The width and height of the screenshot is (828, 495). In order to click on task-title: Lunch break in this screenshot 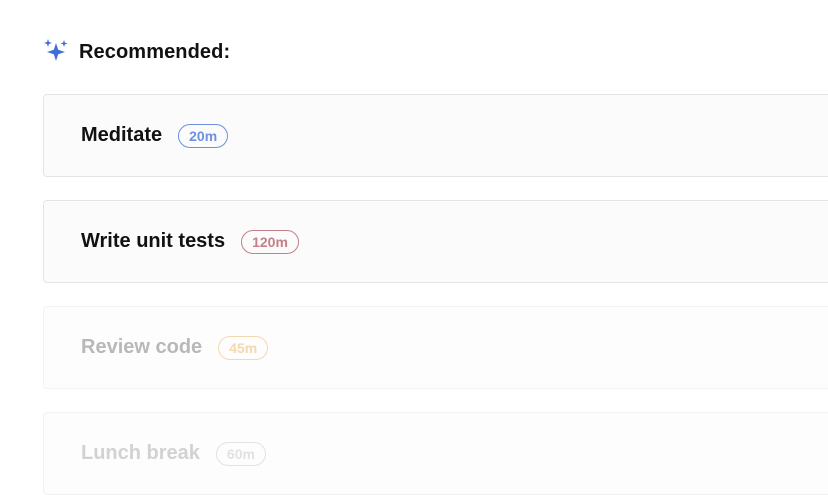, I will do `click(140, 453)`.